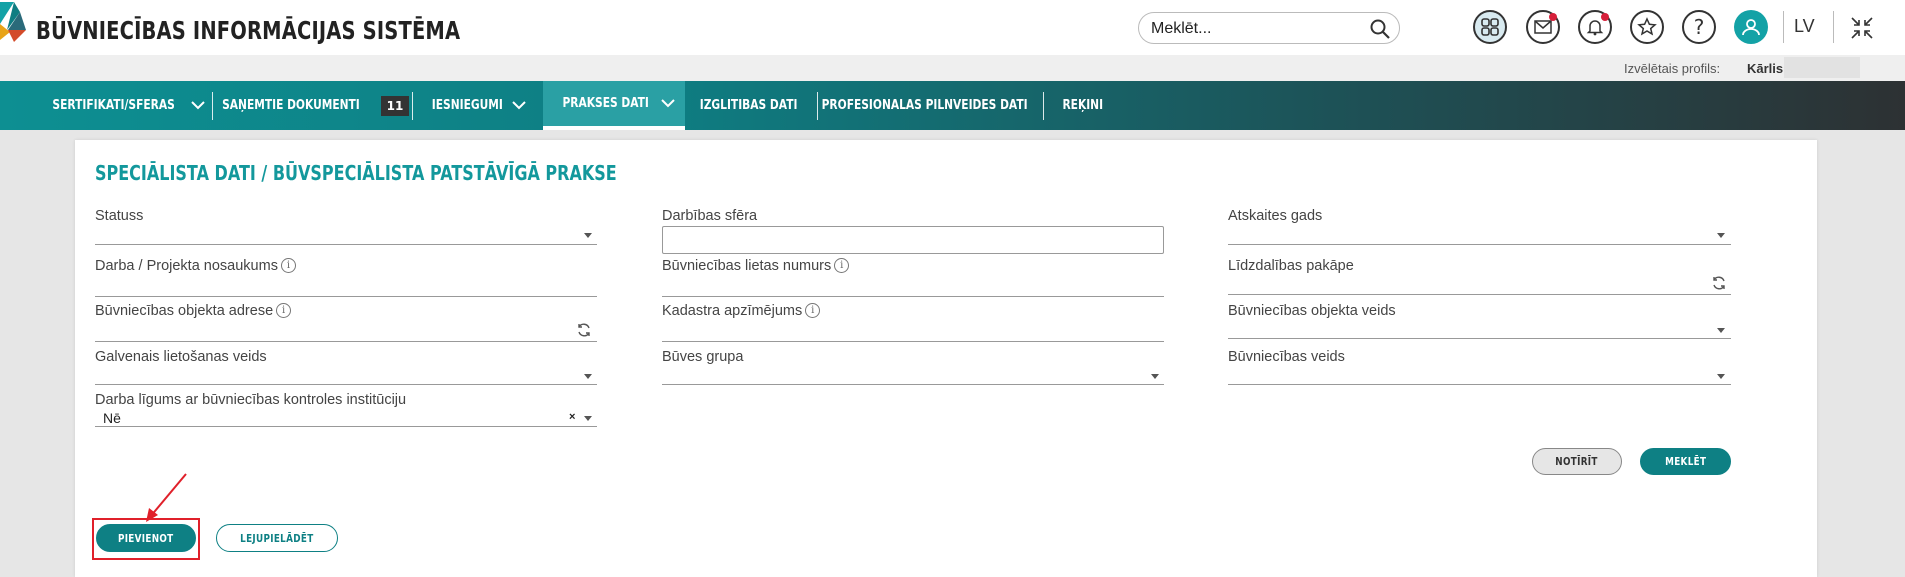 This screenshot has width=1905, height=577. Describe the element at coordinates (741, 311) in the screenshot. I see `field-label: Kadastra apzīmējums i` at that location.